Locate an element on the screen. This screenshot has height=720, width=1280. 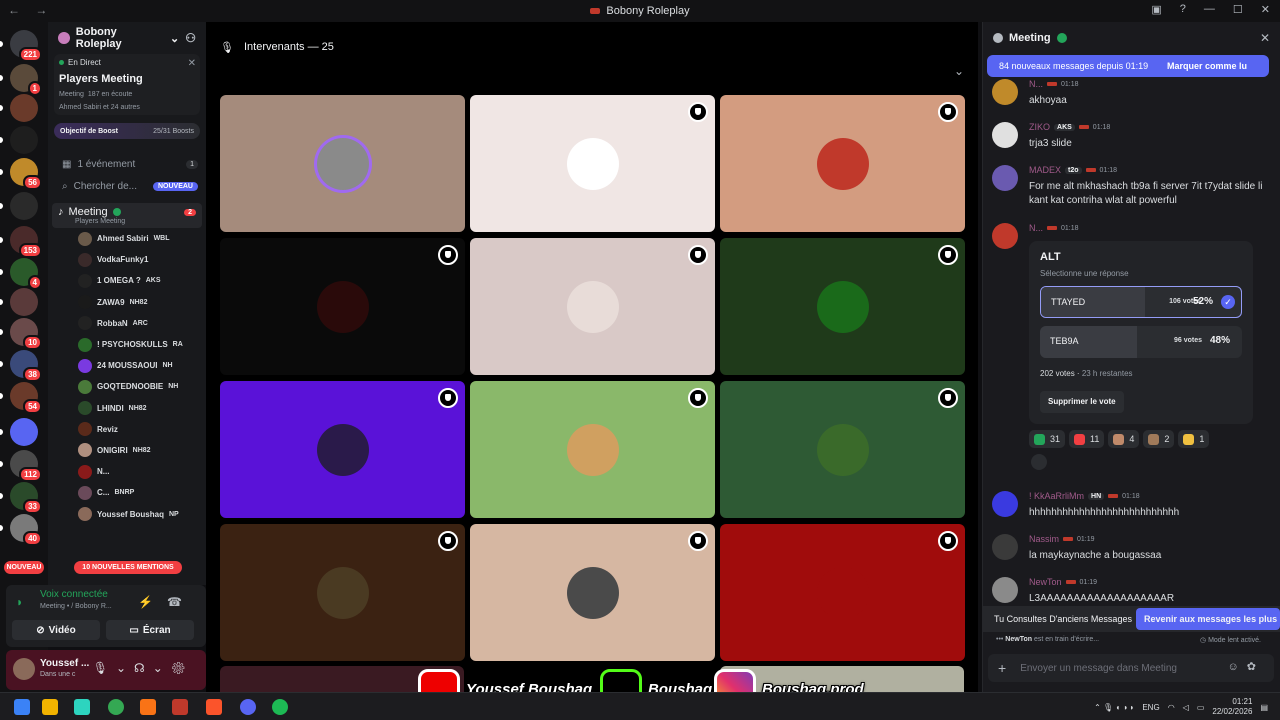
app-icon is located at coordinates (82, 707).